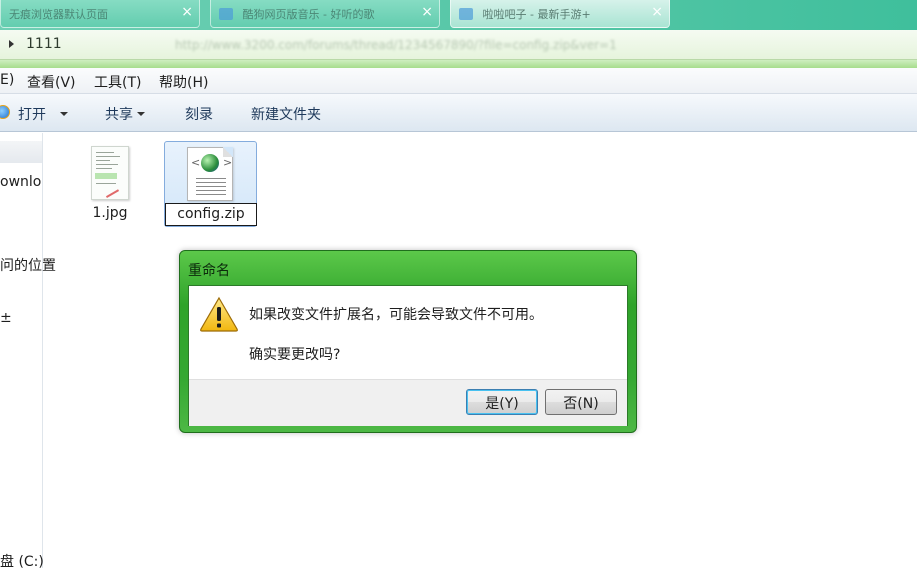 Image resolution: width=917 pixels, height=568 pixels. What do you see at coordinates (22, 559) in the screenshot?
I see `nav-item-drive-c: 盘 (C:)` at bounding box center [22, 559].